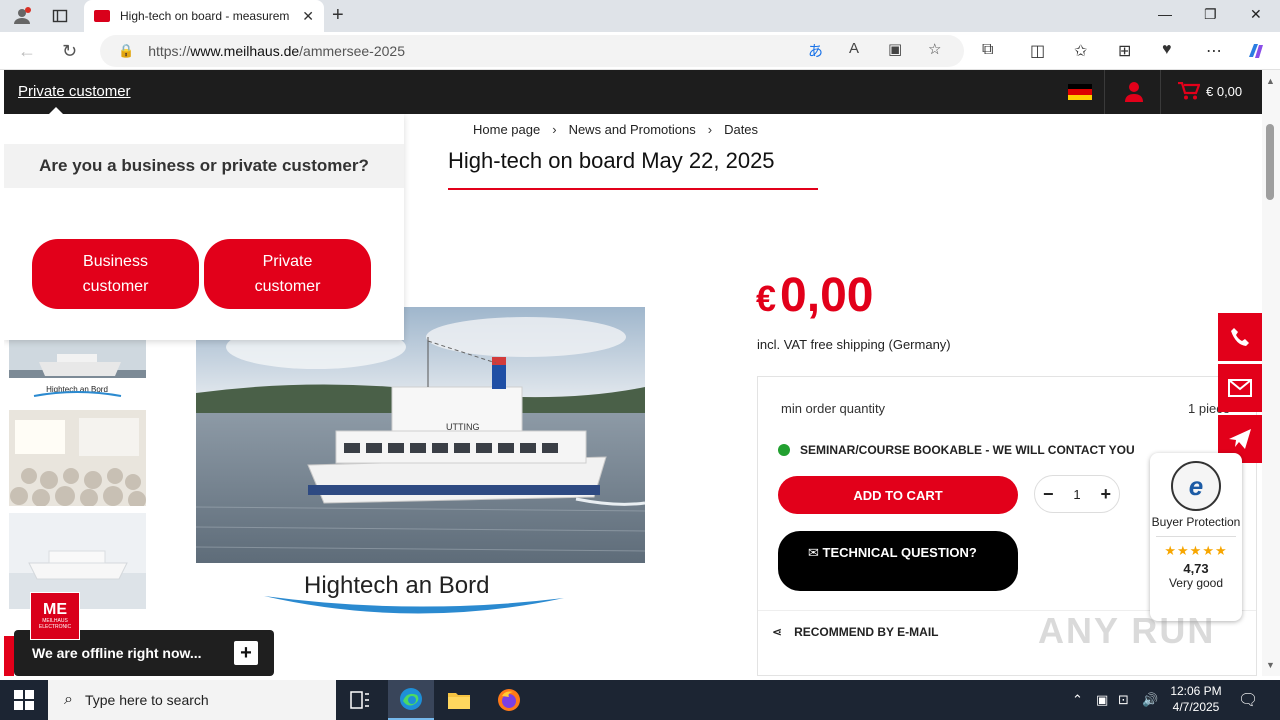 The width and height of the screenshot is (1280, 720). What do you see at coordinates (895, 49) in the screenshot?
I see `immersive-reader-icon: ▣` at bounding box center [895, 49].